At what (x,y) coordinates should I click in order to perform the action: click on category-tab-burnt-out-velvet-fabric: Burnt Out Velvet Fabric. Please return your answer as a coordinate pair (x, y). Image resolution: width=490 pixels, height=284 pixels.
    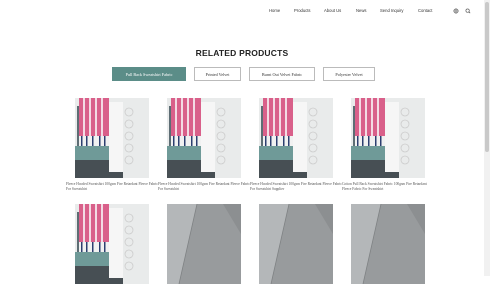
    Looking at the image, I should click on (282, 74).